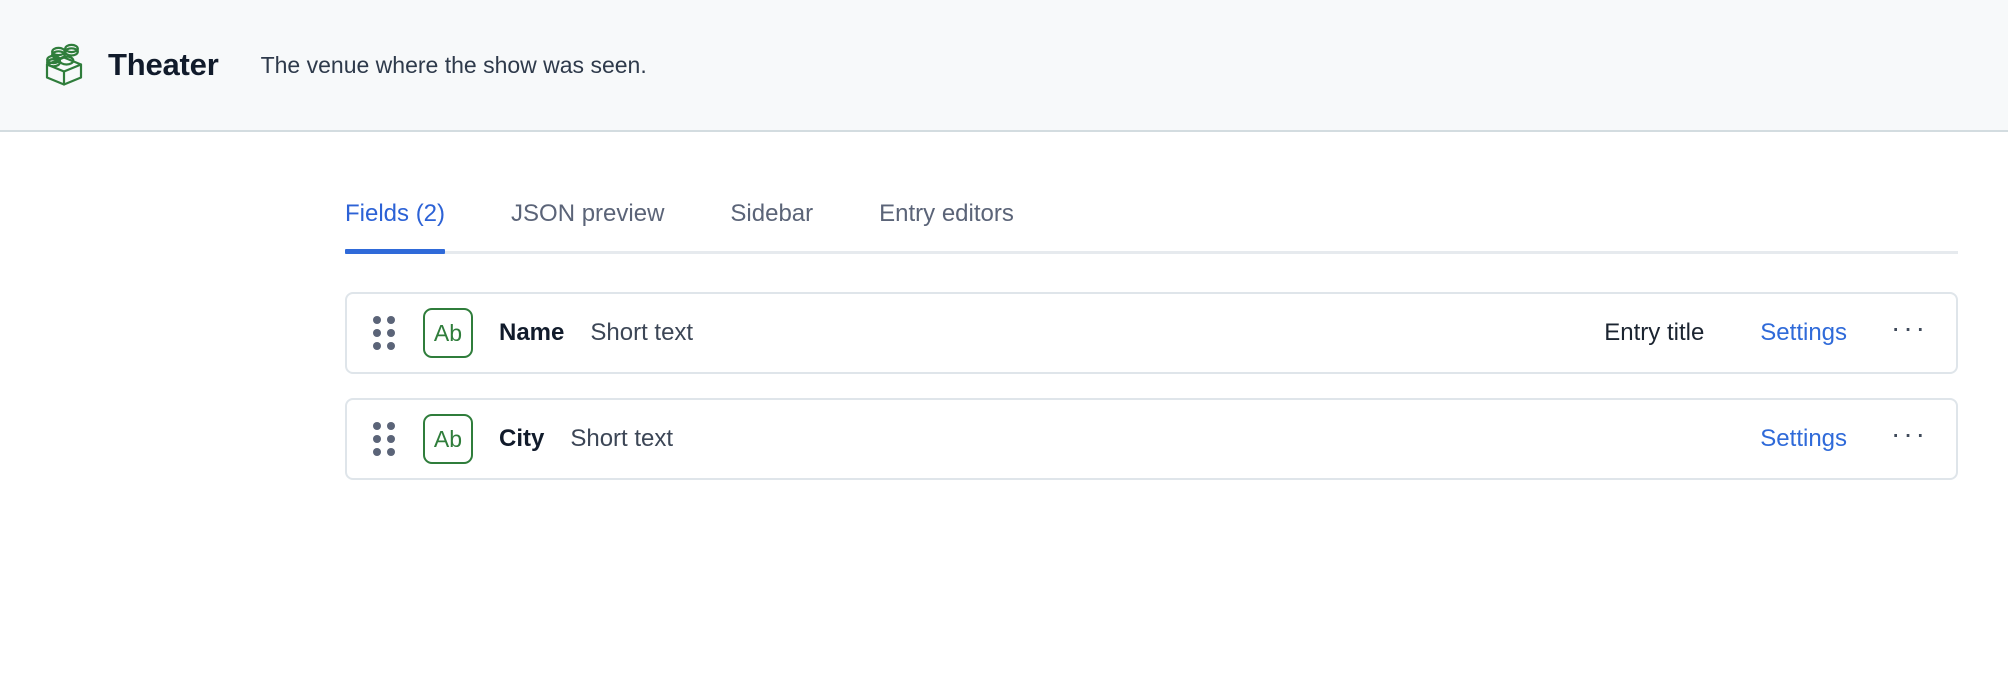 This screenshot has height=690, width=2008. What do you see at coordinates (1654, 332) in the screenshot?
I see `status-badge: Entry title` at bounding box center [1654, 332].